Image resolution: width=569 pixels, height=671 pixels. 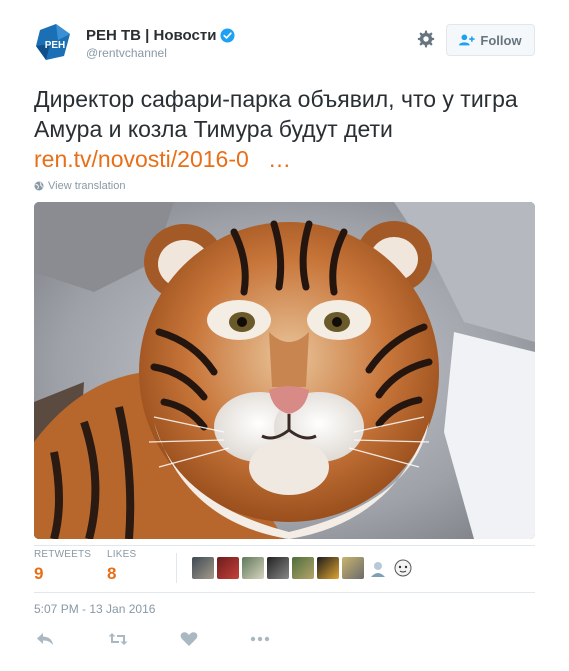 What do you see at coordinates (55, 45) in the screenshot?
I see `avatar-logo-text: РЕН` at bounding box center [55, 45].